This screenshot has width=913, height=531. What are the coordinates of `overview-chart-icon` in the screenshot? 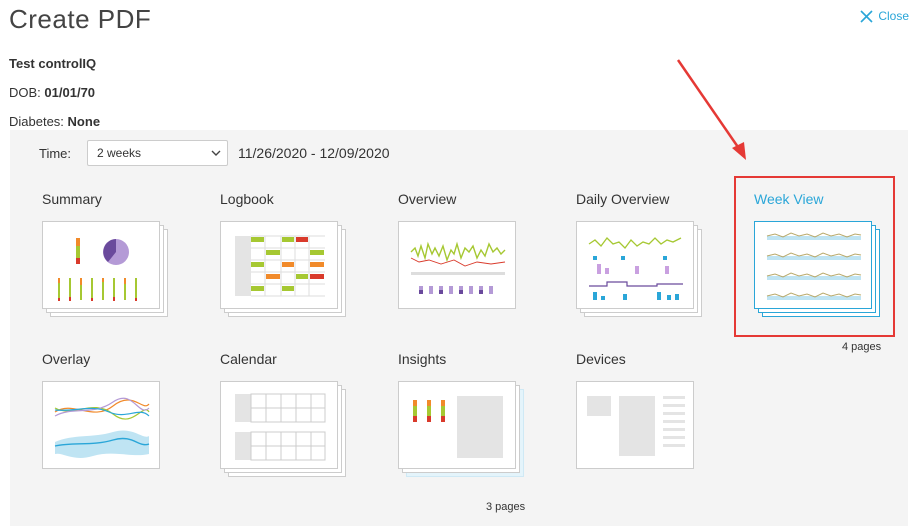 It's located at (458, 267).